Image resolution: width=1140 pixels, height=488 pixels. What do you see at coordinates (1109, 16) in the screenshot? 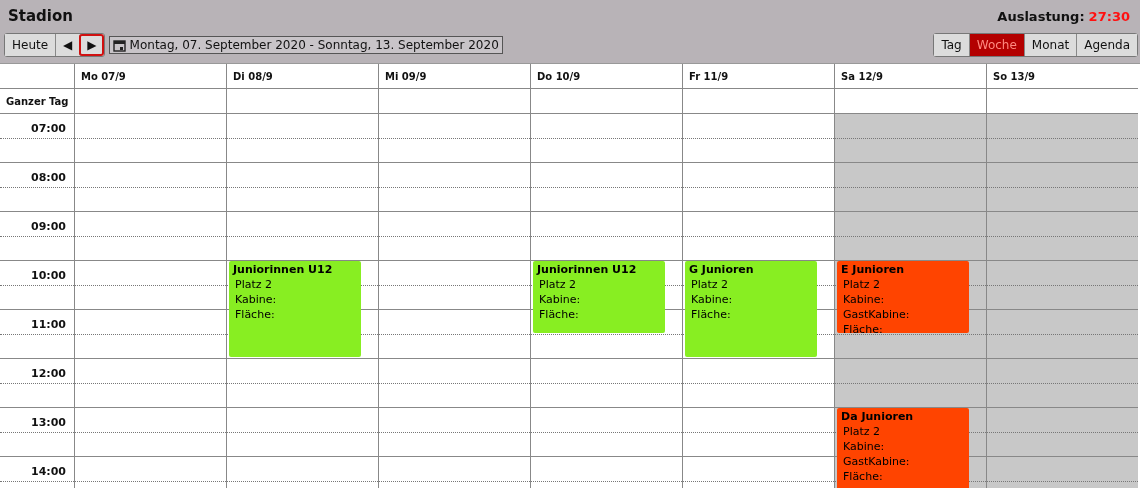
I see `utilization-value: 27:30` at bounding box center [1109, 16].